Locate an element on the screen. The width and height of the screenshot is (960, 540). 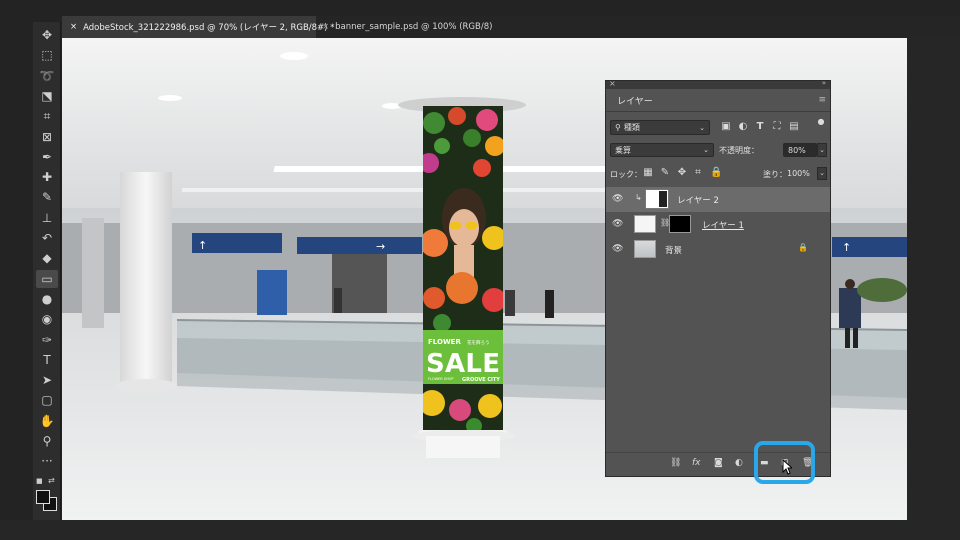
opacity-label: 不透明度： is located at coordinates (739, 150).